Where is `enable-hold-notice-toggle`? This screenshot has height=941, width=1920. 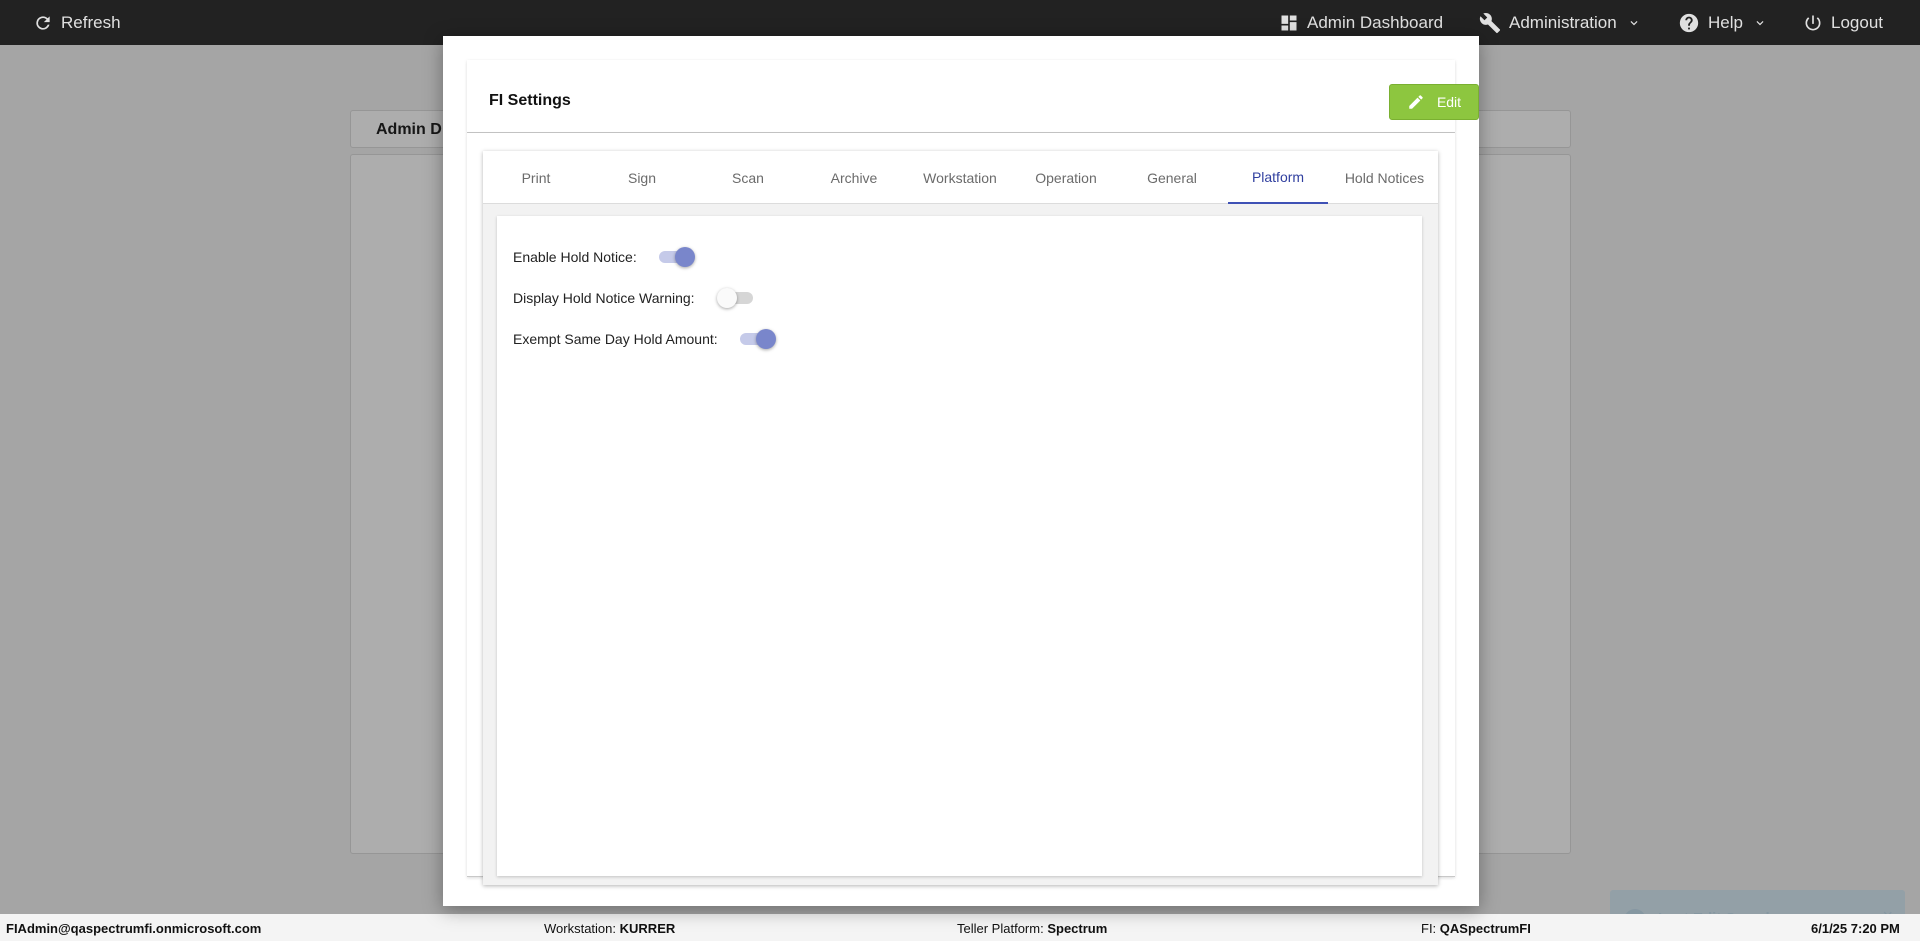 enable-hold-notice-toggle is located at coordinates (676, 257).